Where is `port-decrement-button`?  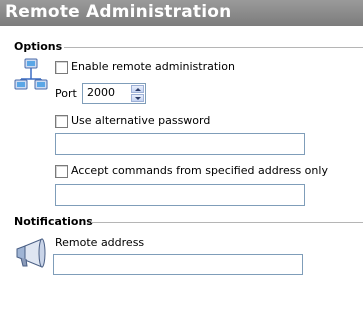 port-decrement-button is located at coordinates (137, 98).